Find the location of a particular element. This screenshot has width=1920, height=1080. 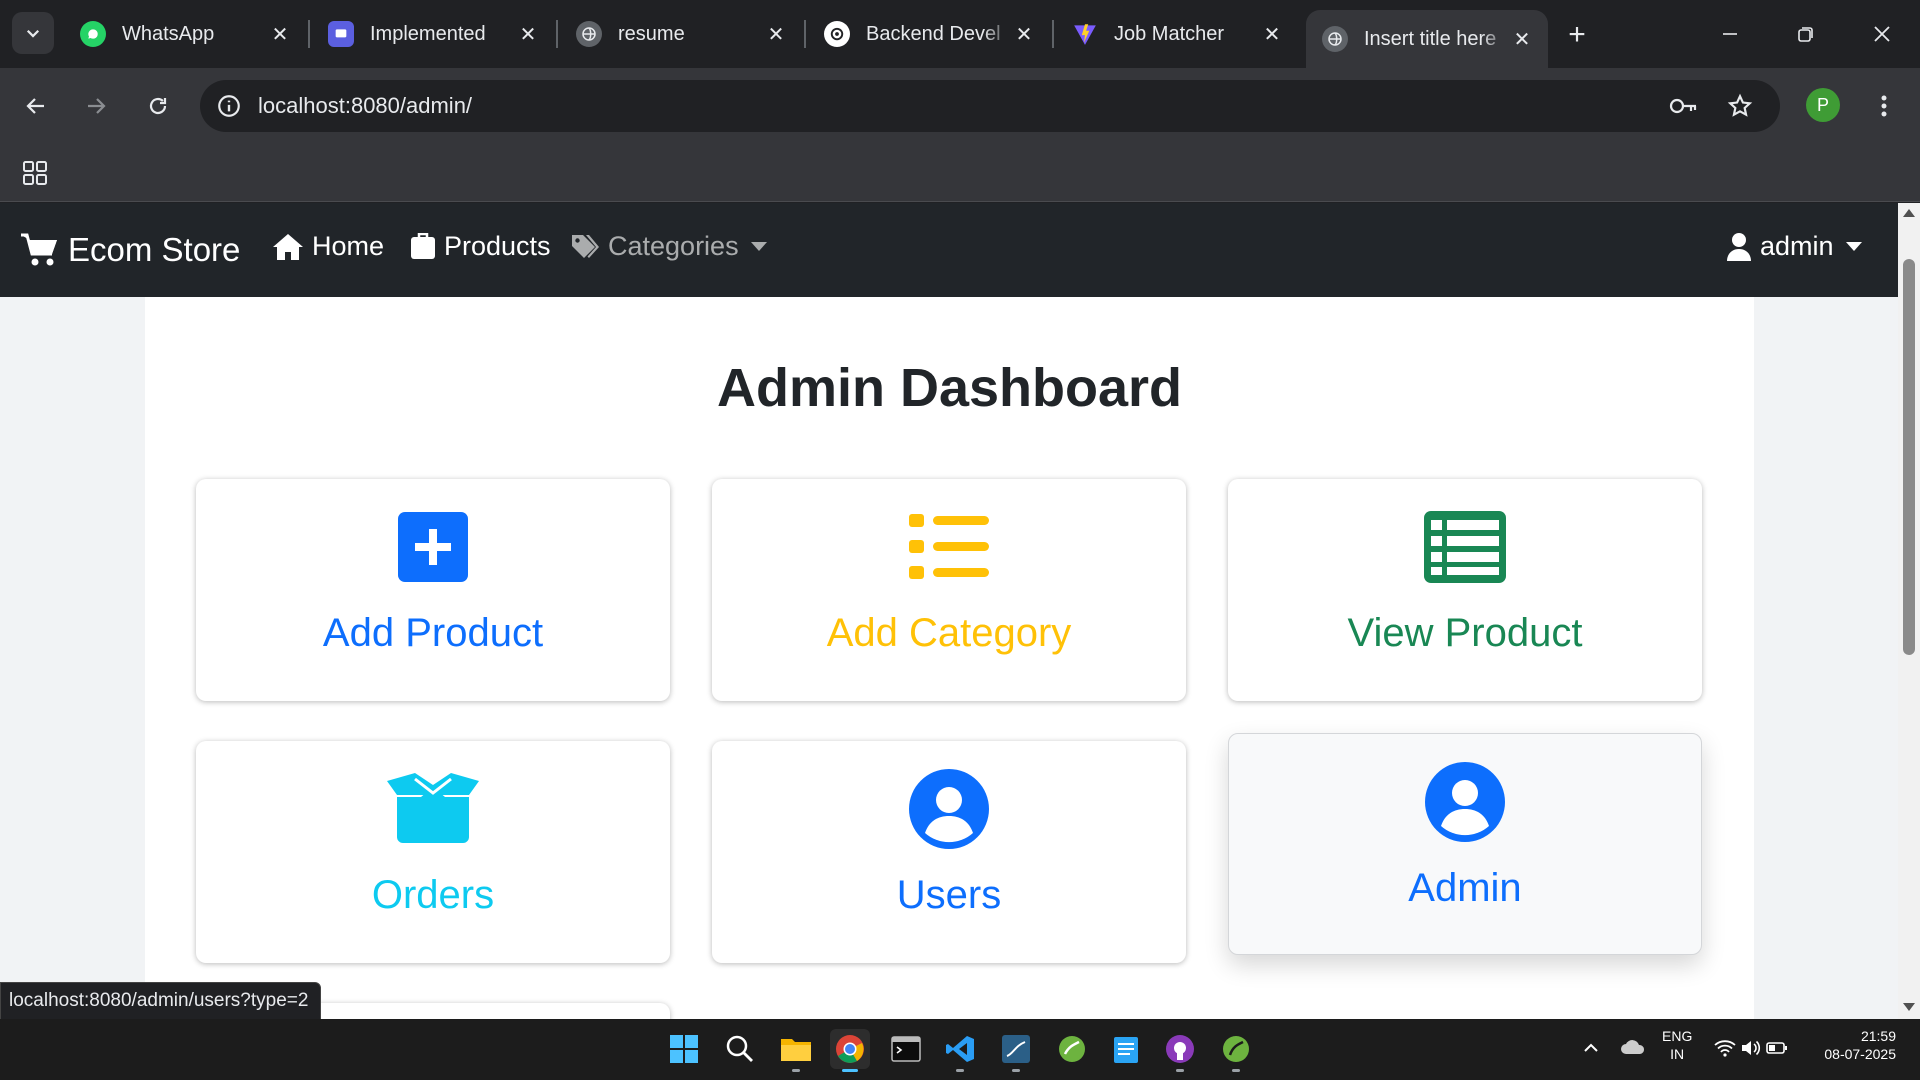

nav-home: Home is located at coordinates (328, 246).